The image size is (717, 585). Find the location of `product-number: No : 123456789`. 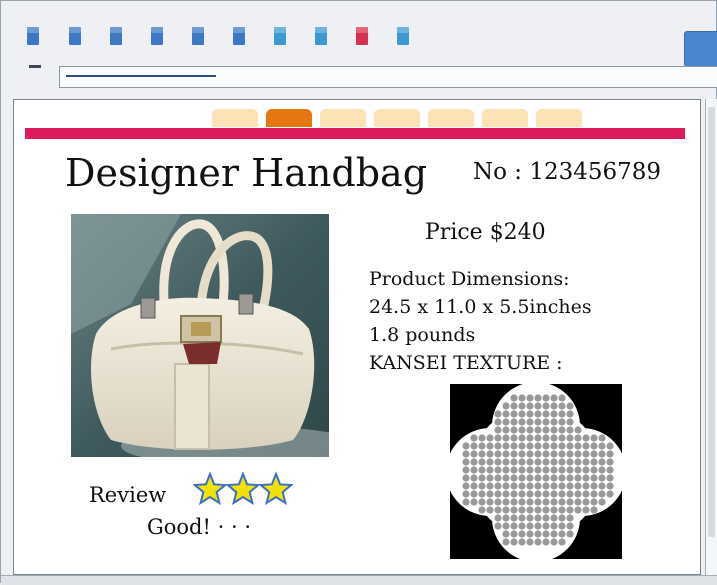

product-number: No : 123456789 is located at coordinates (567, 172).